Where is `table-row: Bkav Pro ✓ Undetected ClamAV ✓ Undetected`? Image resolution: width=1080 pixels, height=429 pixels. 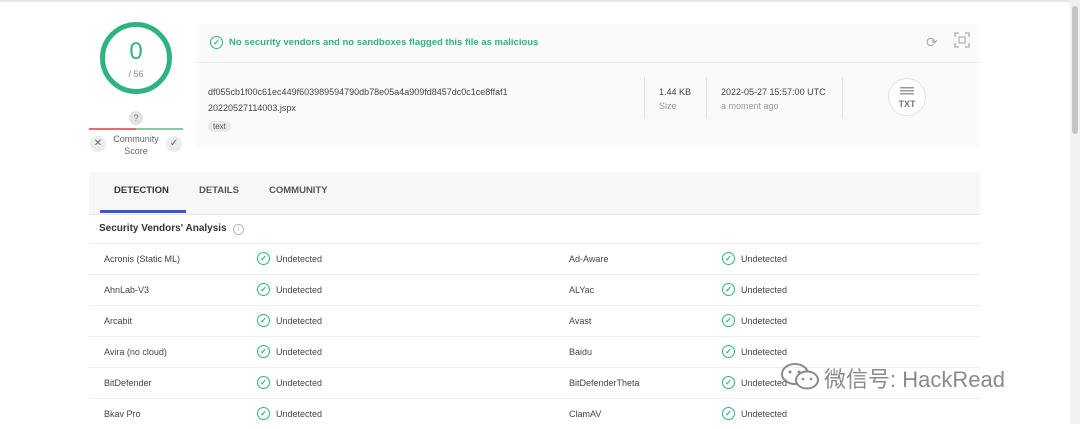
table-row: Bkav Pro ✓ Undetected ClamAV ✓ Undetected is located at coordinates (534, 413).